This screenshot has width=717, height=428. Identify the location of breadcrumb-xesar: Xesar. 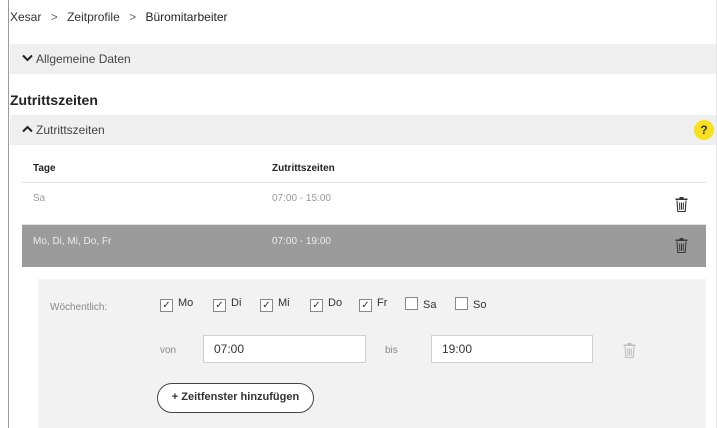
(25, 17).